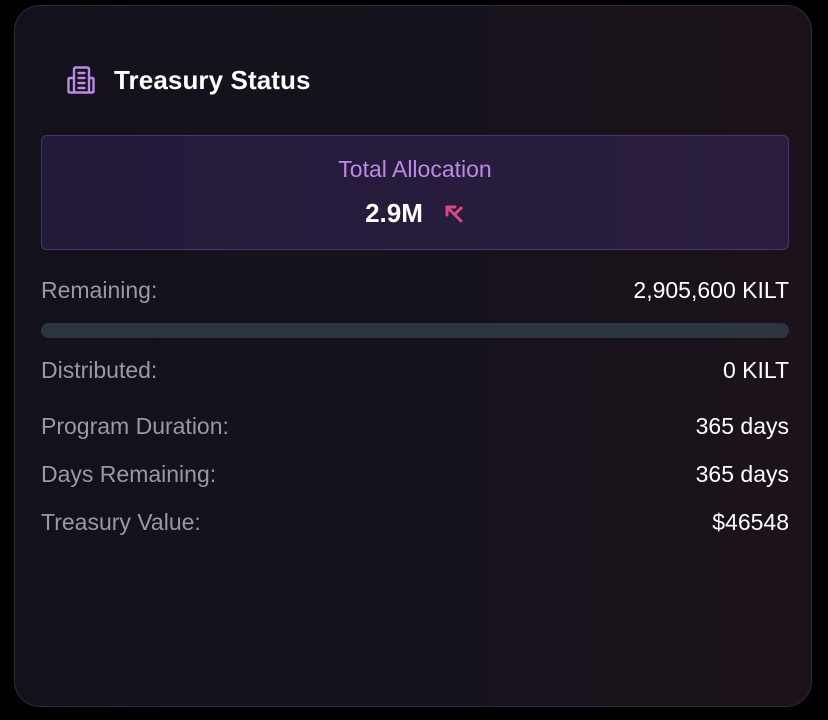 The height and width of the screenshot is (720, 828). What do you see at coordinates (415, 169) in the screenshot?
I see `total-allocation-label: Total Allocation` at bounding box center [415, 169].